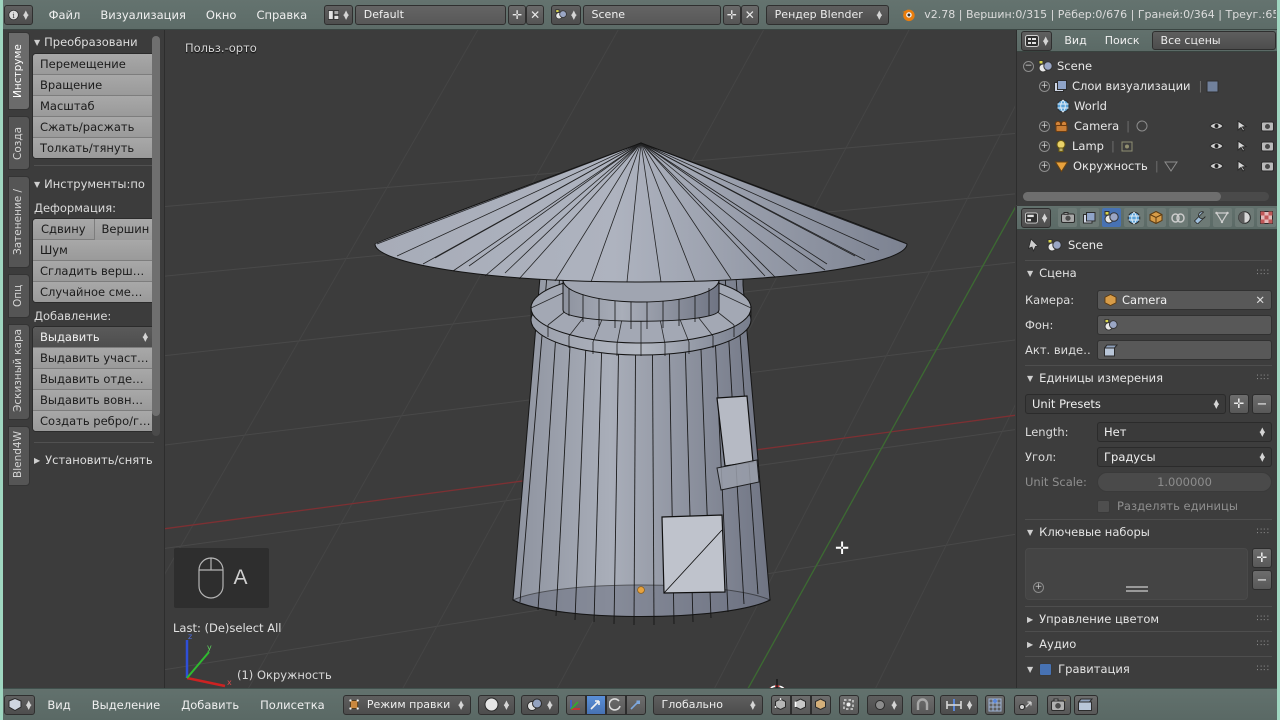  What do you see at coordinates (1148, 272) in the screenshot?
I see `scene-panel-header: ▼ Сцена ∷∷` at bounding box center [1148, 272].